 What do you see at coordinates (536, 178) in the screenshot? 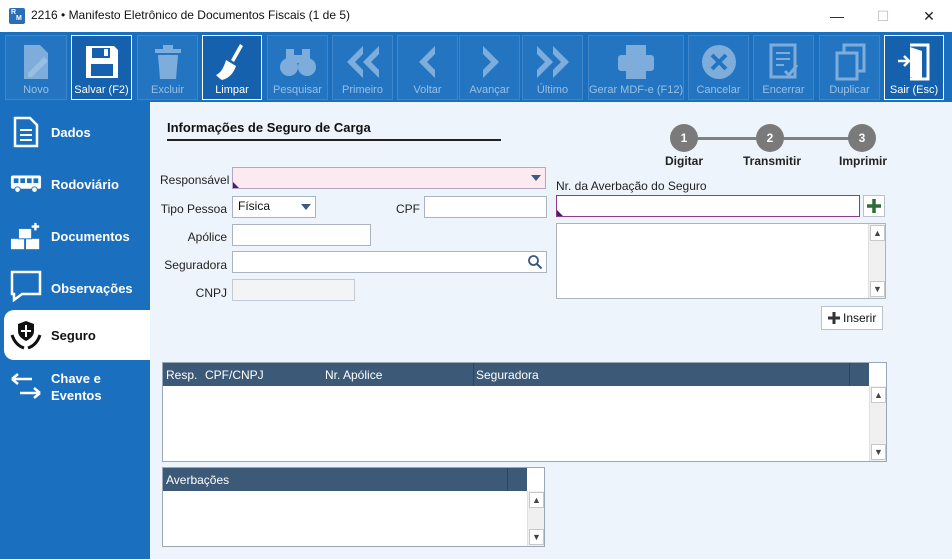
I see `chevron-down-icon` at bounding box center [536, 178].